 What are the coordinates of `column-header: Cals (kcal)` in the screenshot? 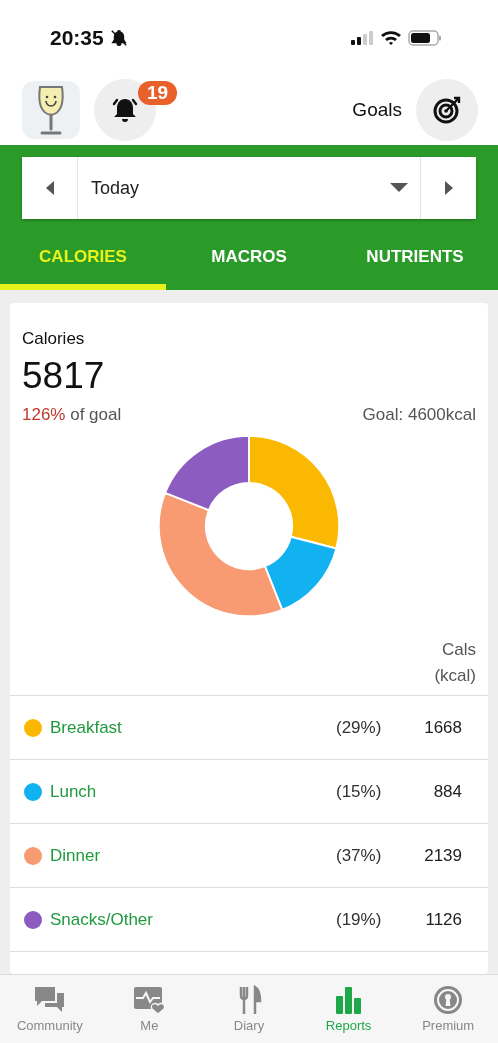 It's located at (455, 663).